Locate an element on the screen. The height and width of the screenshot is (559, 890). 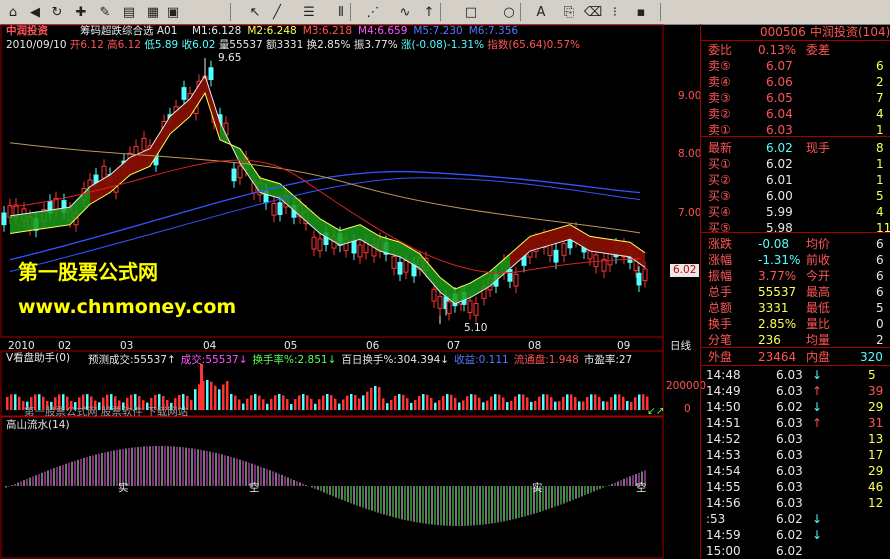
home-icon: ⌂ is located at coordinates (13, 12).